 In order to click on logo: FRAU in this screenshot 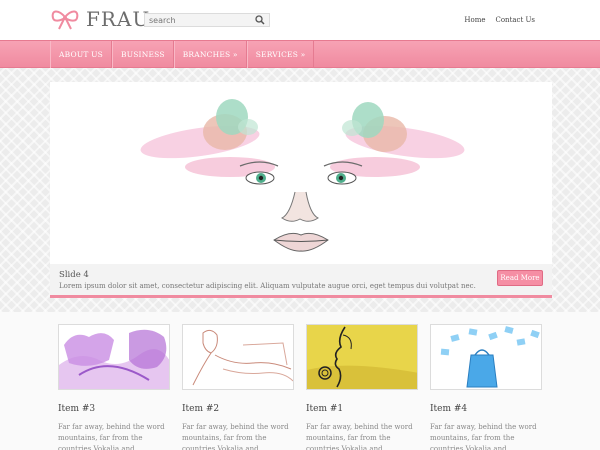, I will do `click(100, 19)`.